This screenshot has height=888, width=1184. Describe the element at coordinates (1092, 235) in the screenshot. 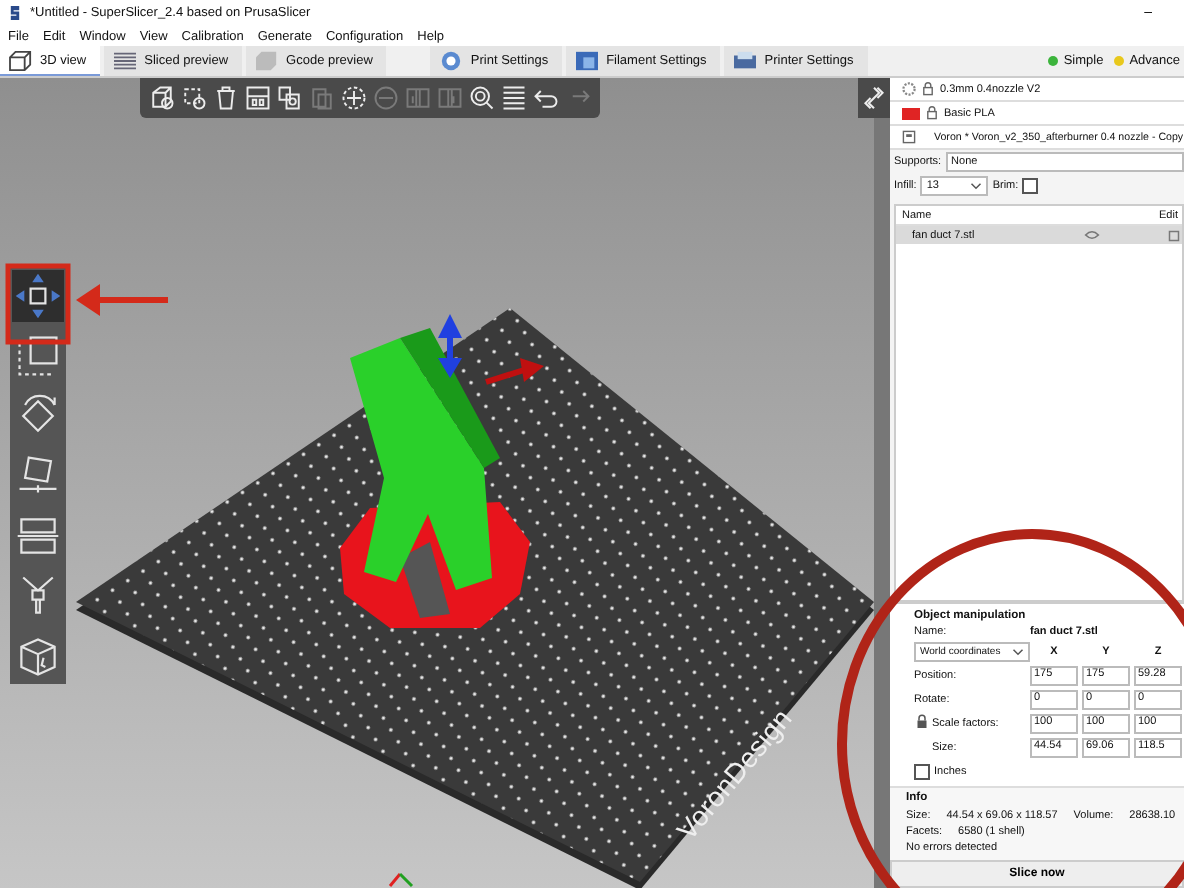

I see `eye-icon` at that location.